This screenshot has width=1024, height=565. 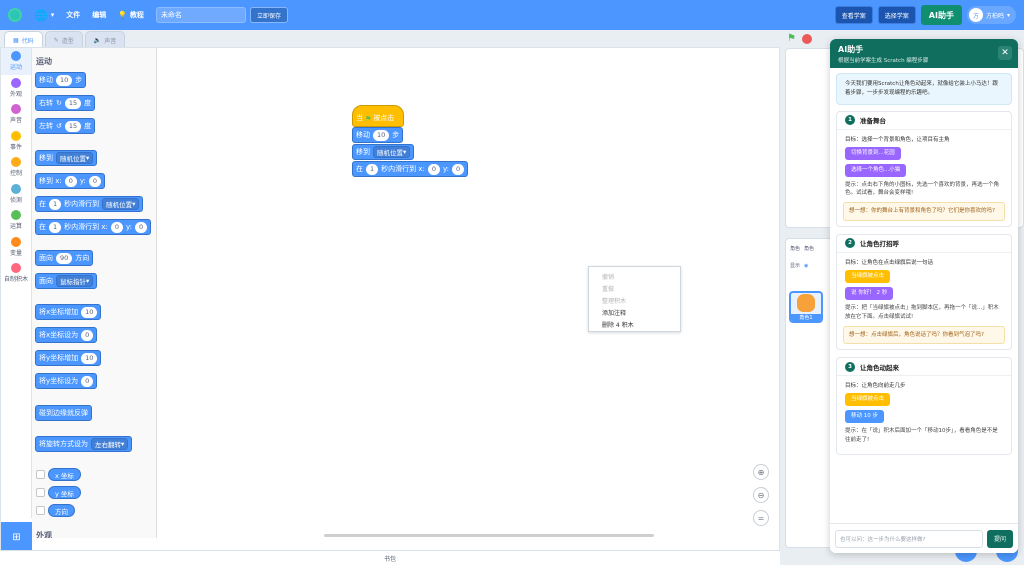 What do you see at coordinates (131, 15) in the screenshot?
I see `tutorial-menu: 💡 教程` at bounding box center [131, 15].